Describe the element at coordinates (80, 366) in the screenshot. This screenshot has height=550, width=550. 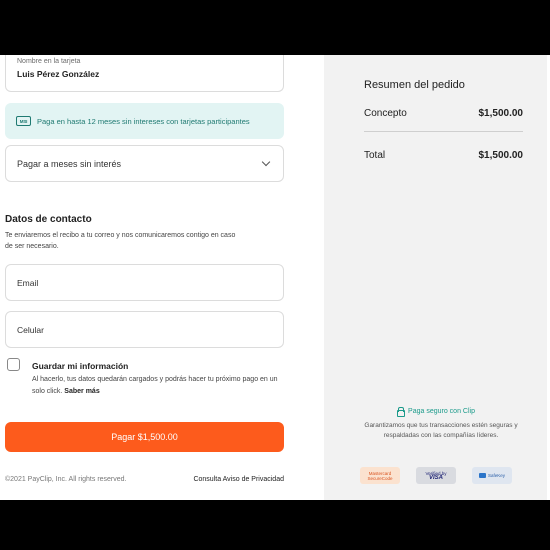
I see `save-info-title: Guardar mi información` at that location.